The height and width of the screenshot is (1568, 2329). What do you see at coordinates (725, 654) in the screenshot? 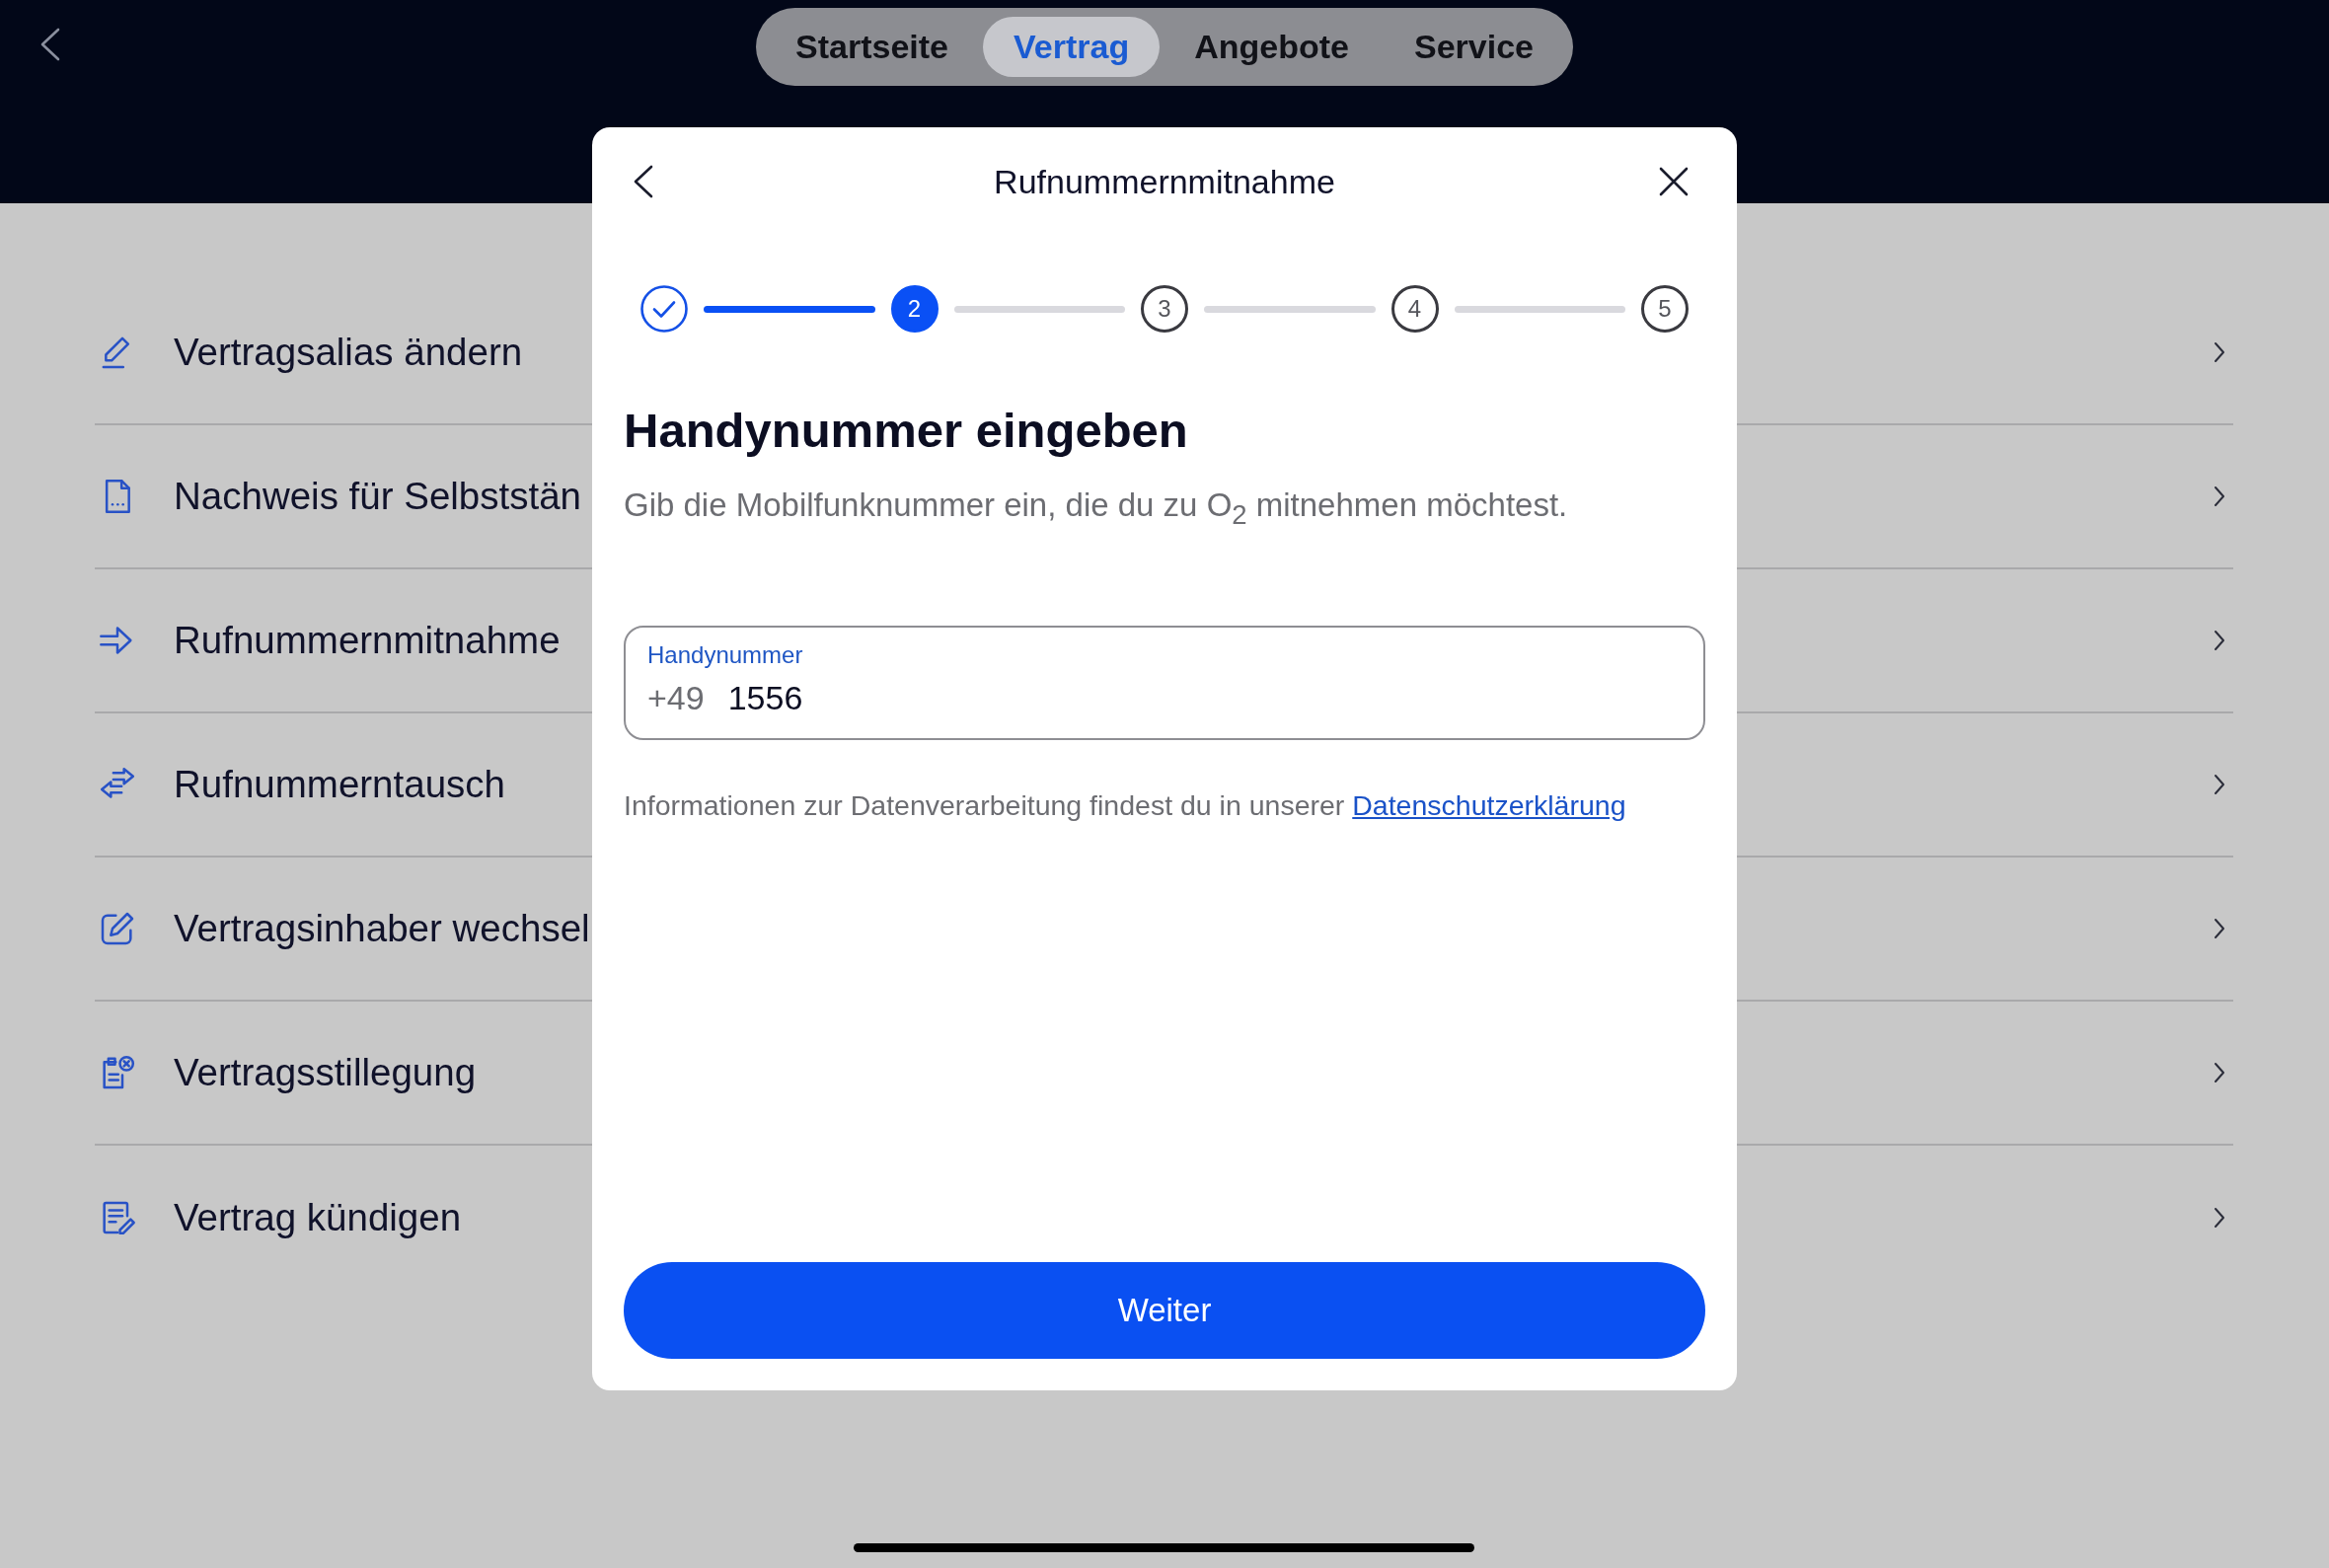
I see `field-label: Handynummer` at bounding box center [725, 654].